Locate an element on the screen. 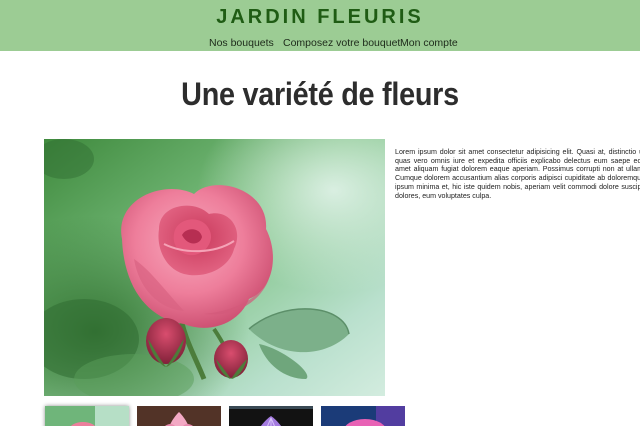 The image size is (640, 426). page-title: Une variété de fleurs is located at coordinates (320, 94).